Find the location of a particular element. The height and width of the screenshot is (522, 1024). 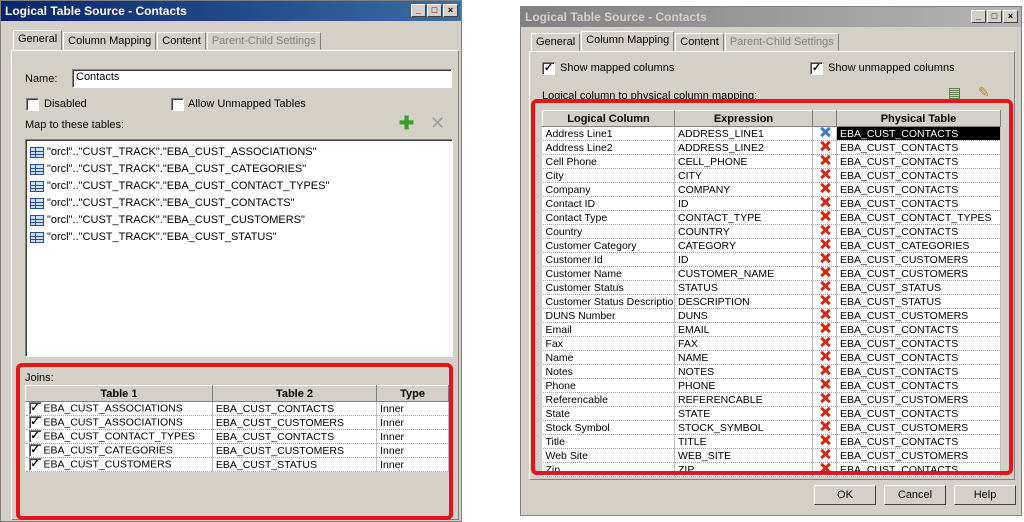

show-mapped-label: Show mapped columns is located at coordinates (617, 68).